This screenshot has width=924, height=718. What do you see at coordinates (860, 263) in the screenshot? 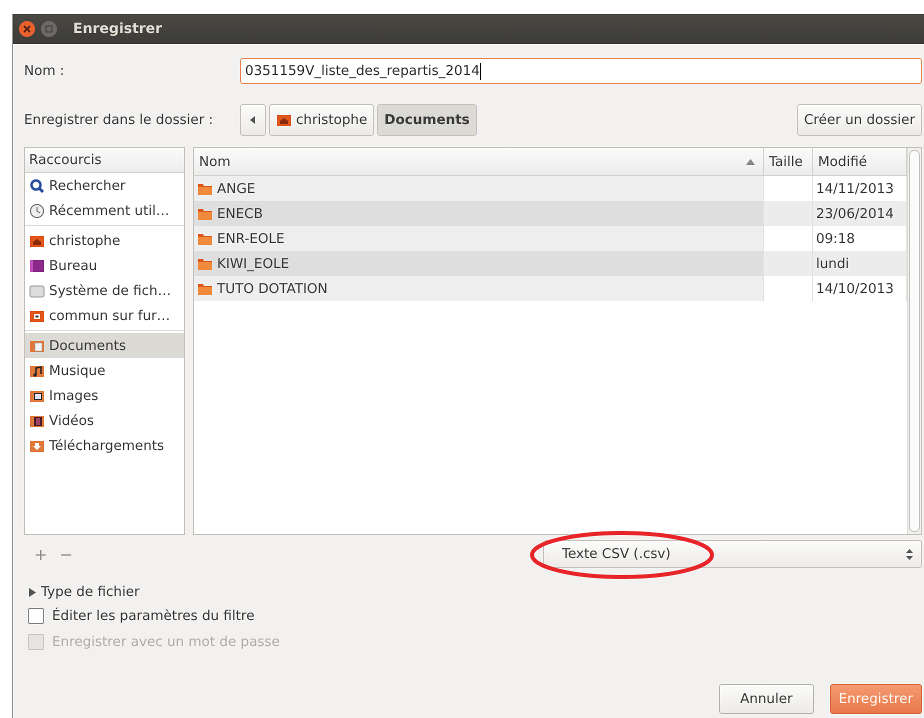
I see `modified-cell: lundi` at bounding box center [860, 263].